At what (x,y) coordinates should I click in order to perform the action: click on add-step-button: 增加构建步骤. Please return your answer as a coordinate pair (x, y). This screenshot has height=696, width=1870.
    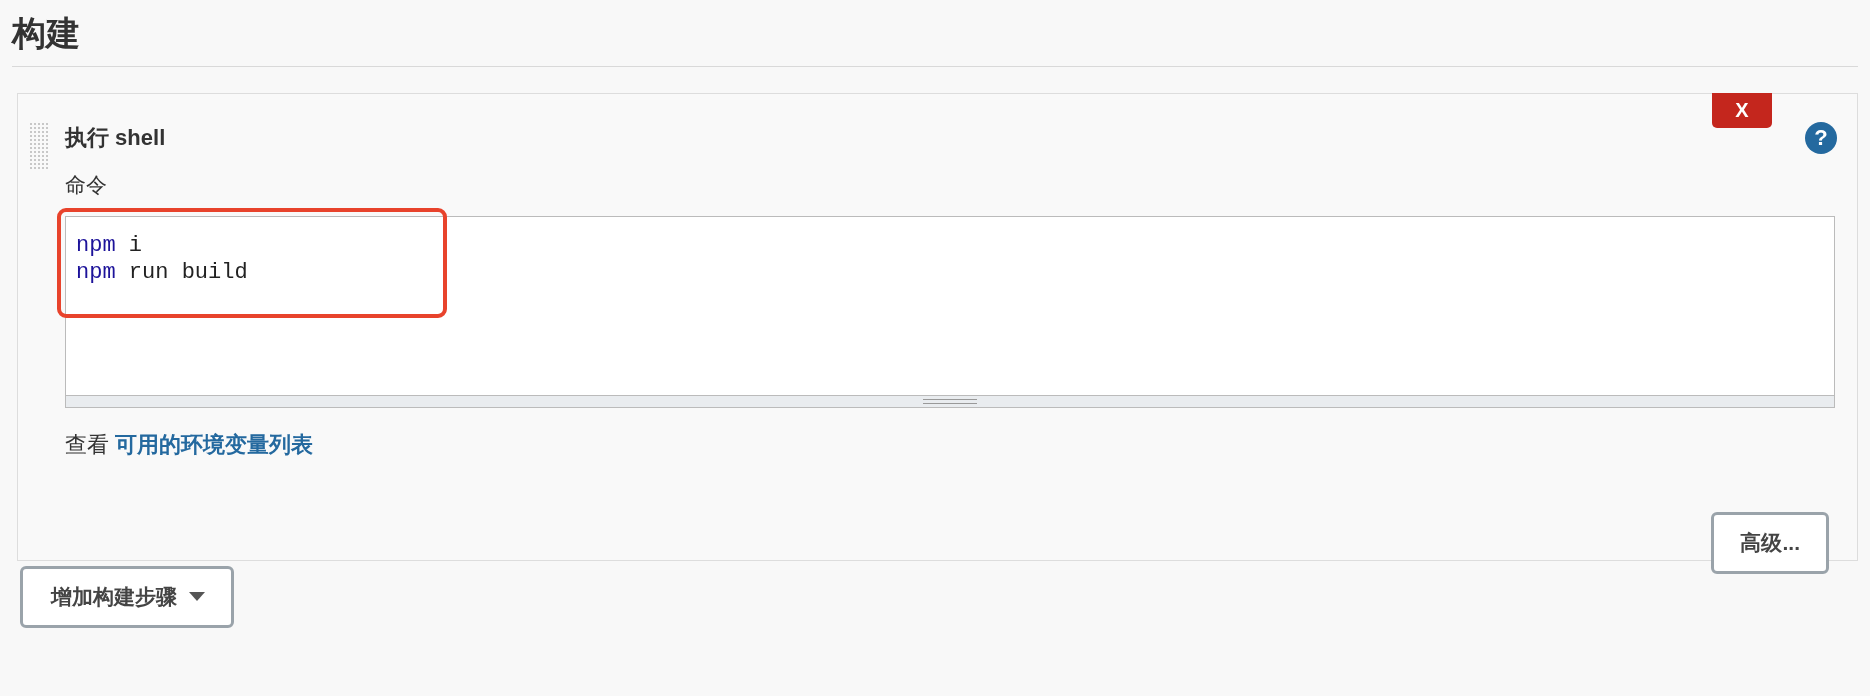
    Looking at the image, I should click on (127, 597).